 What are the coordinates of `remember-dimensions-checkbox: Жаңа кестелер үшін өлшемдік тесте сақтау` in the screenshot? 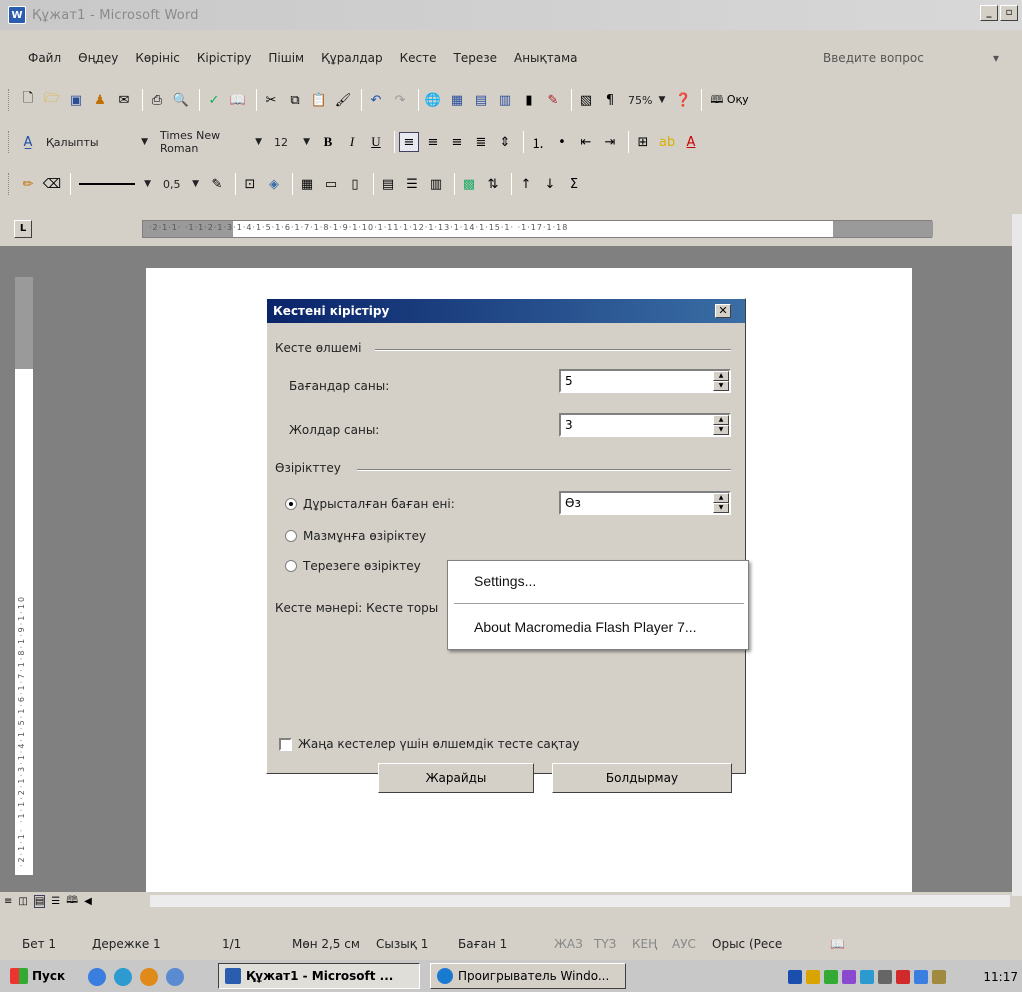 It's located at (429, 744).